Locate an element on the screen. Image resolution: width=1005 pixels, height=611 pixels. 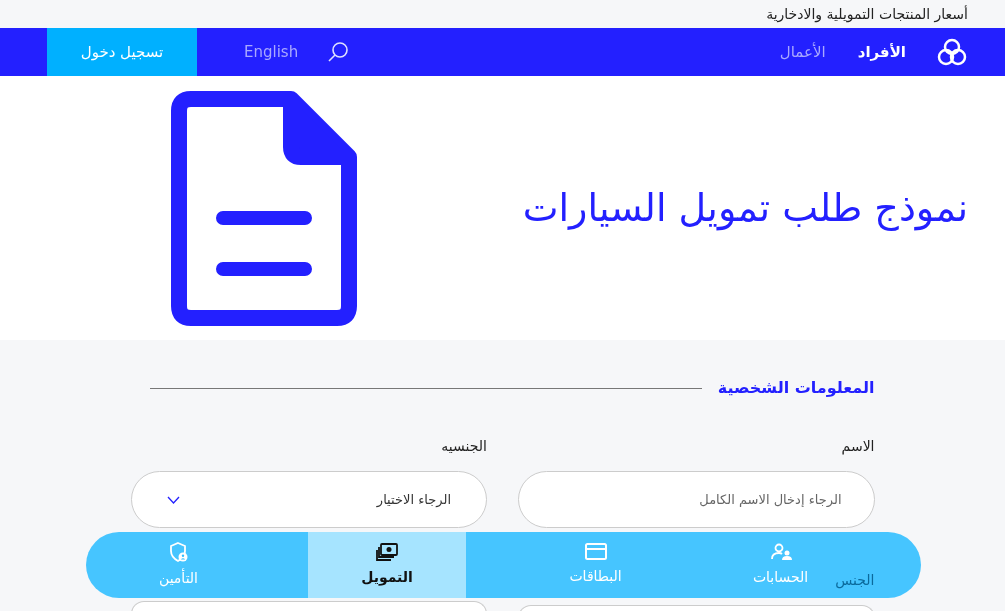
login-button: تسجيل دخول is located at coordinates (122, 52).